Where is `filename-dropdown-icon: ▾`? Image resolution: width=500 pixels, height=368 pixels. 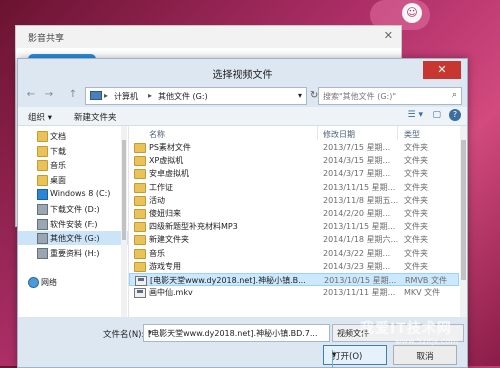
filename-dropdown-icon: ▾ is located at coordinates (234, 332).